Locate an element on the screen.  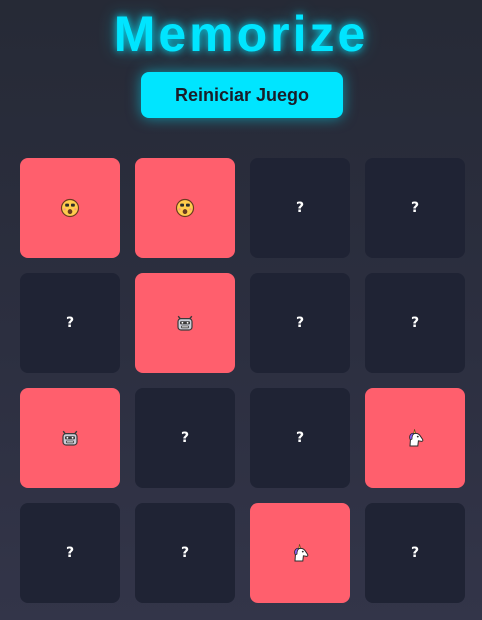
reset-game-button: Reiniciar Juego is located at coordinates (242, 95).